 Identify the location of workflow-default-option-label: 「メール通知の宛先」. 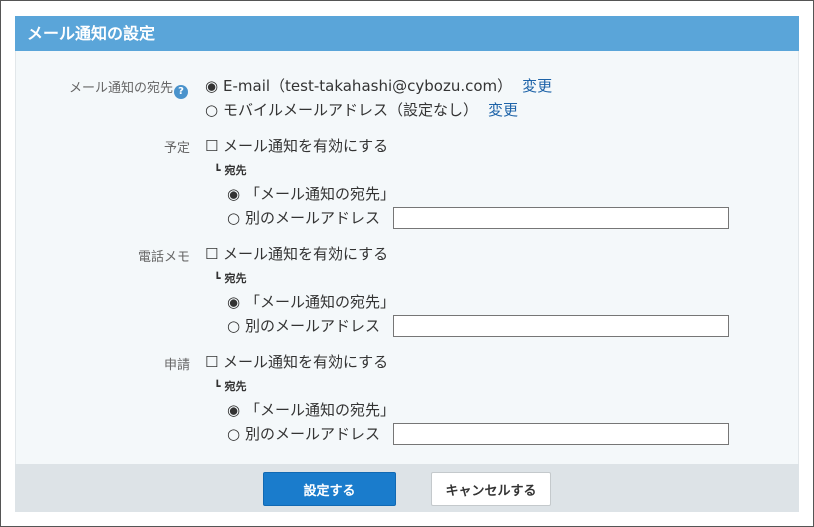
(320, 410).